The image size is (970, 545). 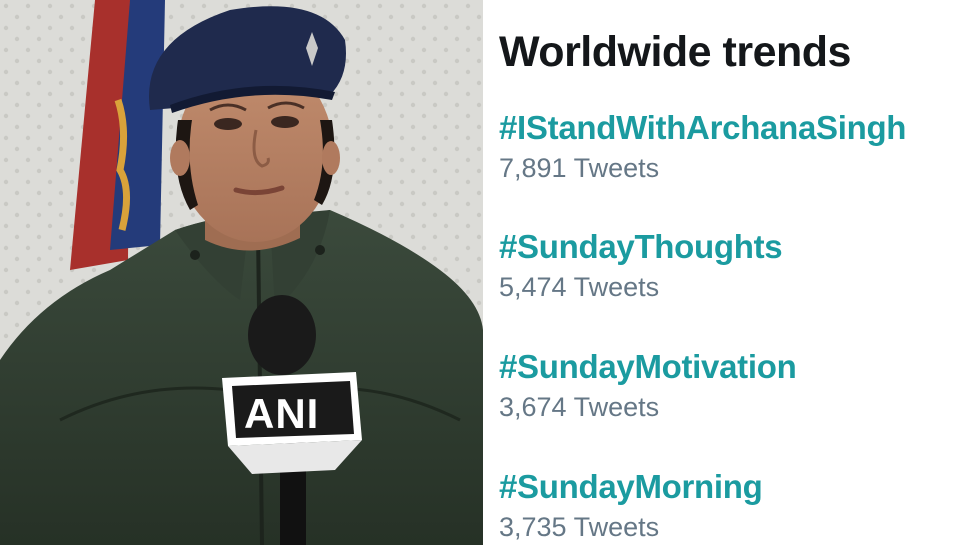 What do you see at coordinates (675, 52) in the screenshot?
I see `trends-title: Worldwide trends` at bounding box center [675, 52].